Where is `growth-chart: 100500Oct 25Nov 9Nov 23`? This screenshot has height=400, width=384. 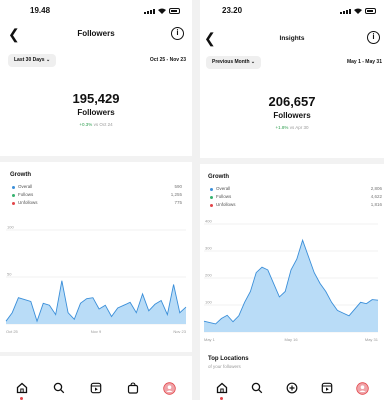
growth-chart: 100500Oct 25Nov 9Nov 23 is located at coordinates (96, 280).